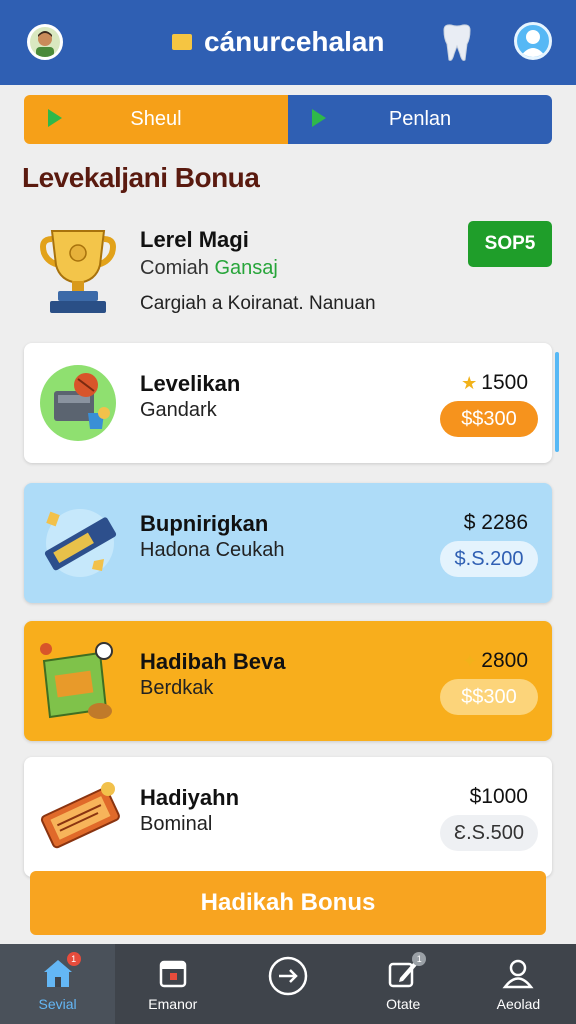 This screenshot has height=1024, width=576. I want to click on person-icon, so click(518, 973).